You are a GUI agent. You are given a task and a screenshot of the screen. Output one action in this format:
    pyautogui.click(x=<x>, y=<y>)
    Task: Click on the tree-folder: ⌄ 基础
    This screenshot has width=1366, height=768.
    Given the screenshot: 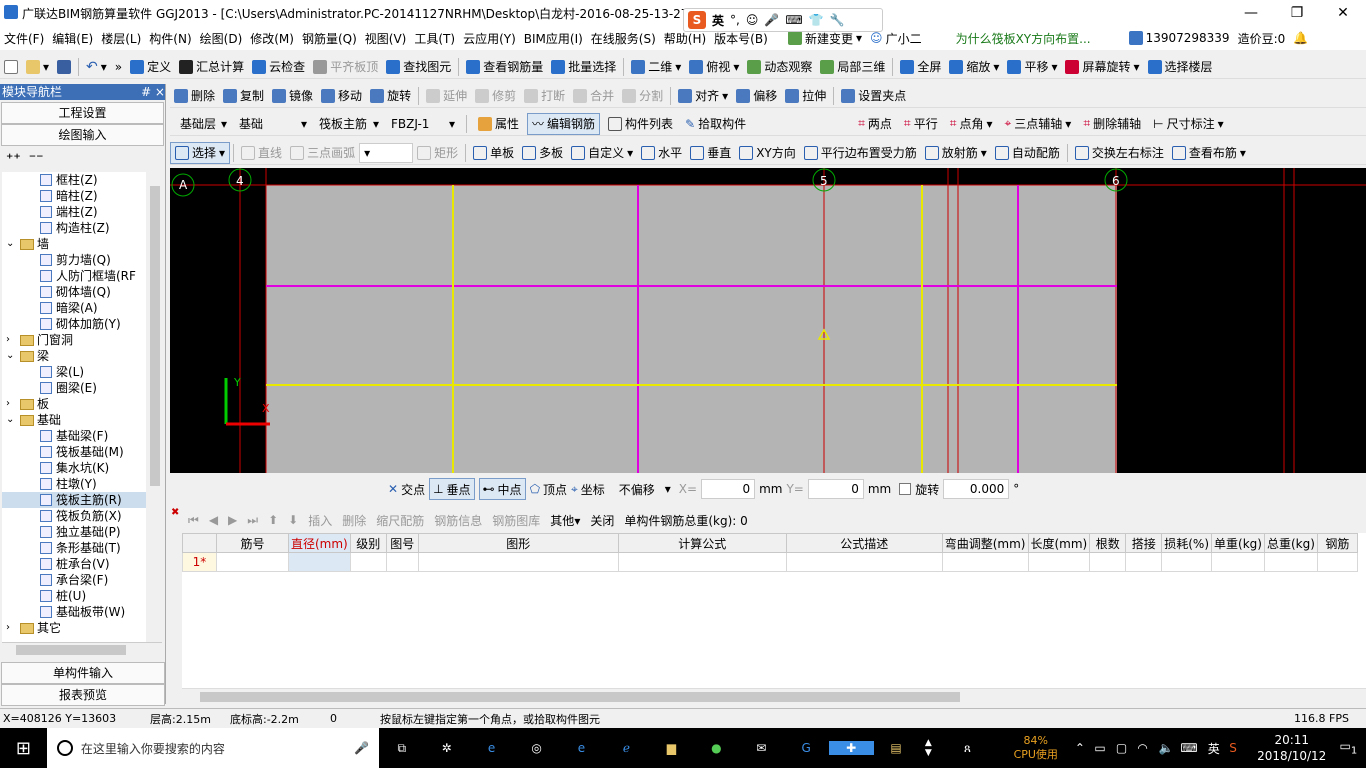 What is the action you would take?
    pyautogui.click(x=74, y=420)
    